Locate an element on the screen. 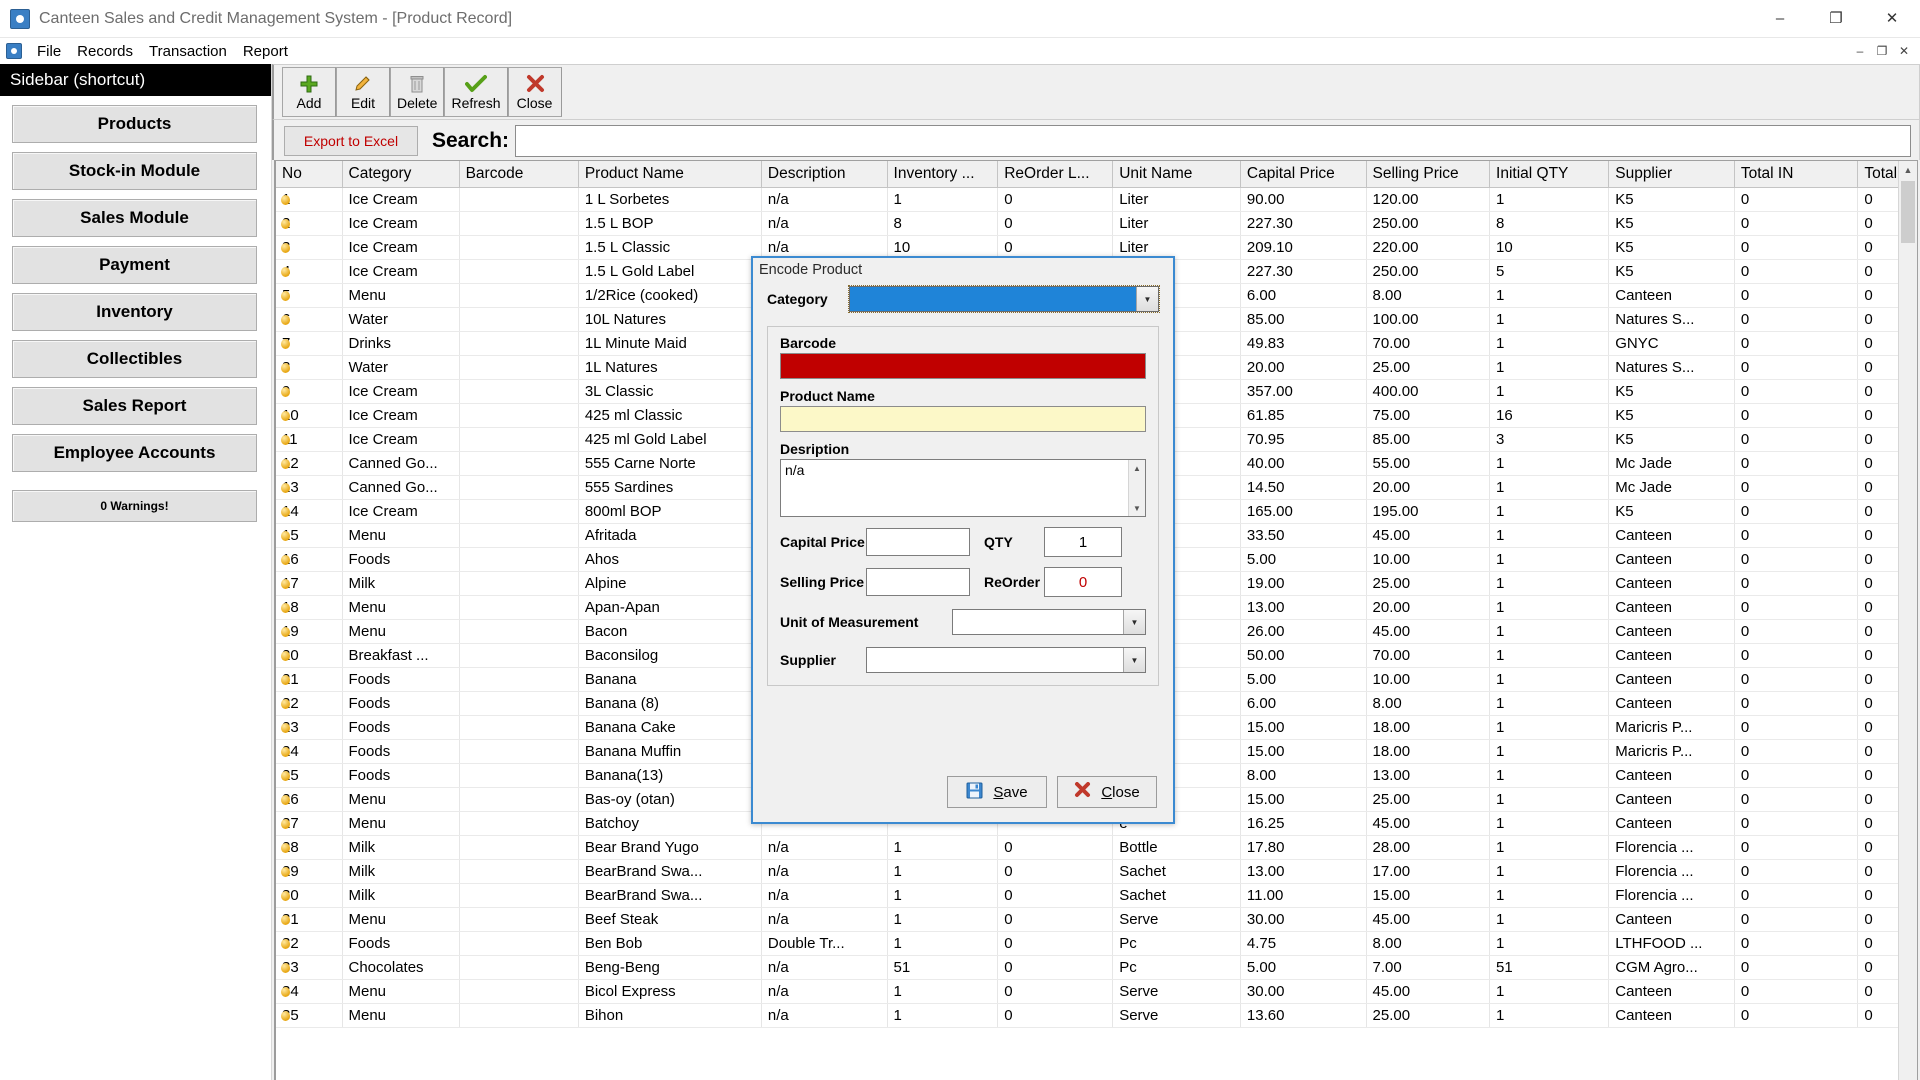  sidebar-item-sales-module: Sales Module is located at coordinates (134, 218).